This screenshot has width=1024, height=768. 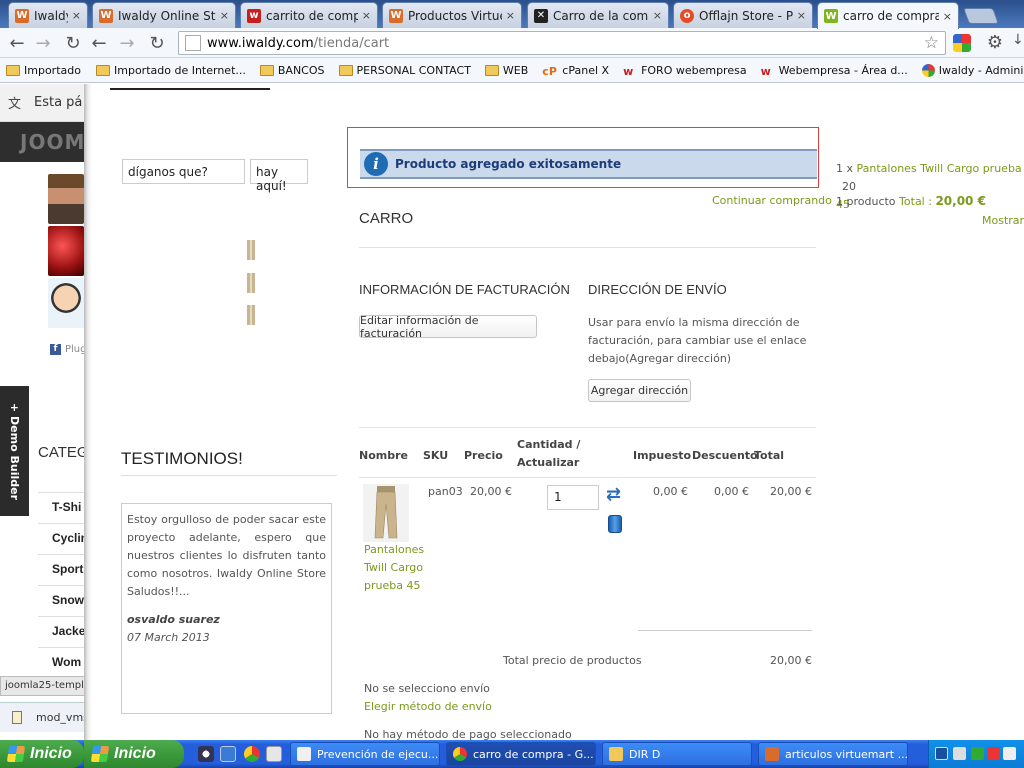 What do you see at coordinates (587, 427) in the screenshot?
I see `cart-table-border` at bounding box center [587, 427].